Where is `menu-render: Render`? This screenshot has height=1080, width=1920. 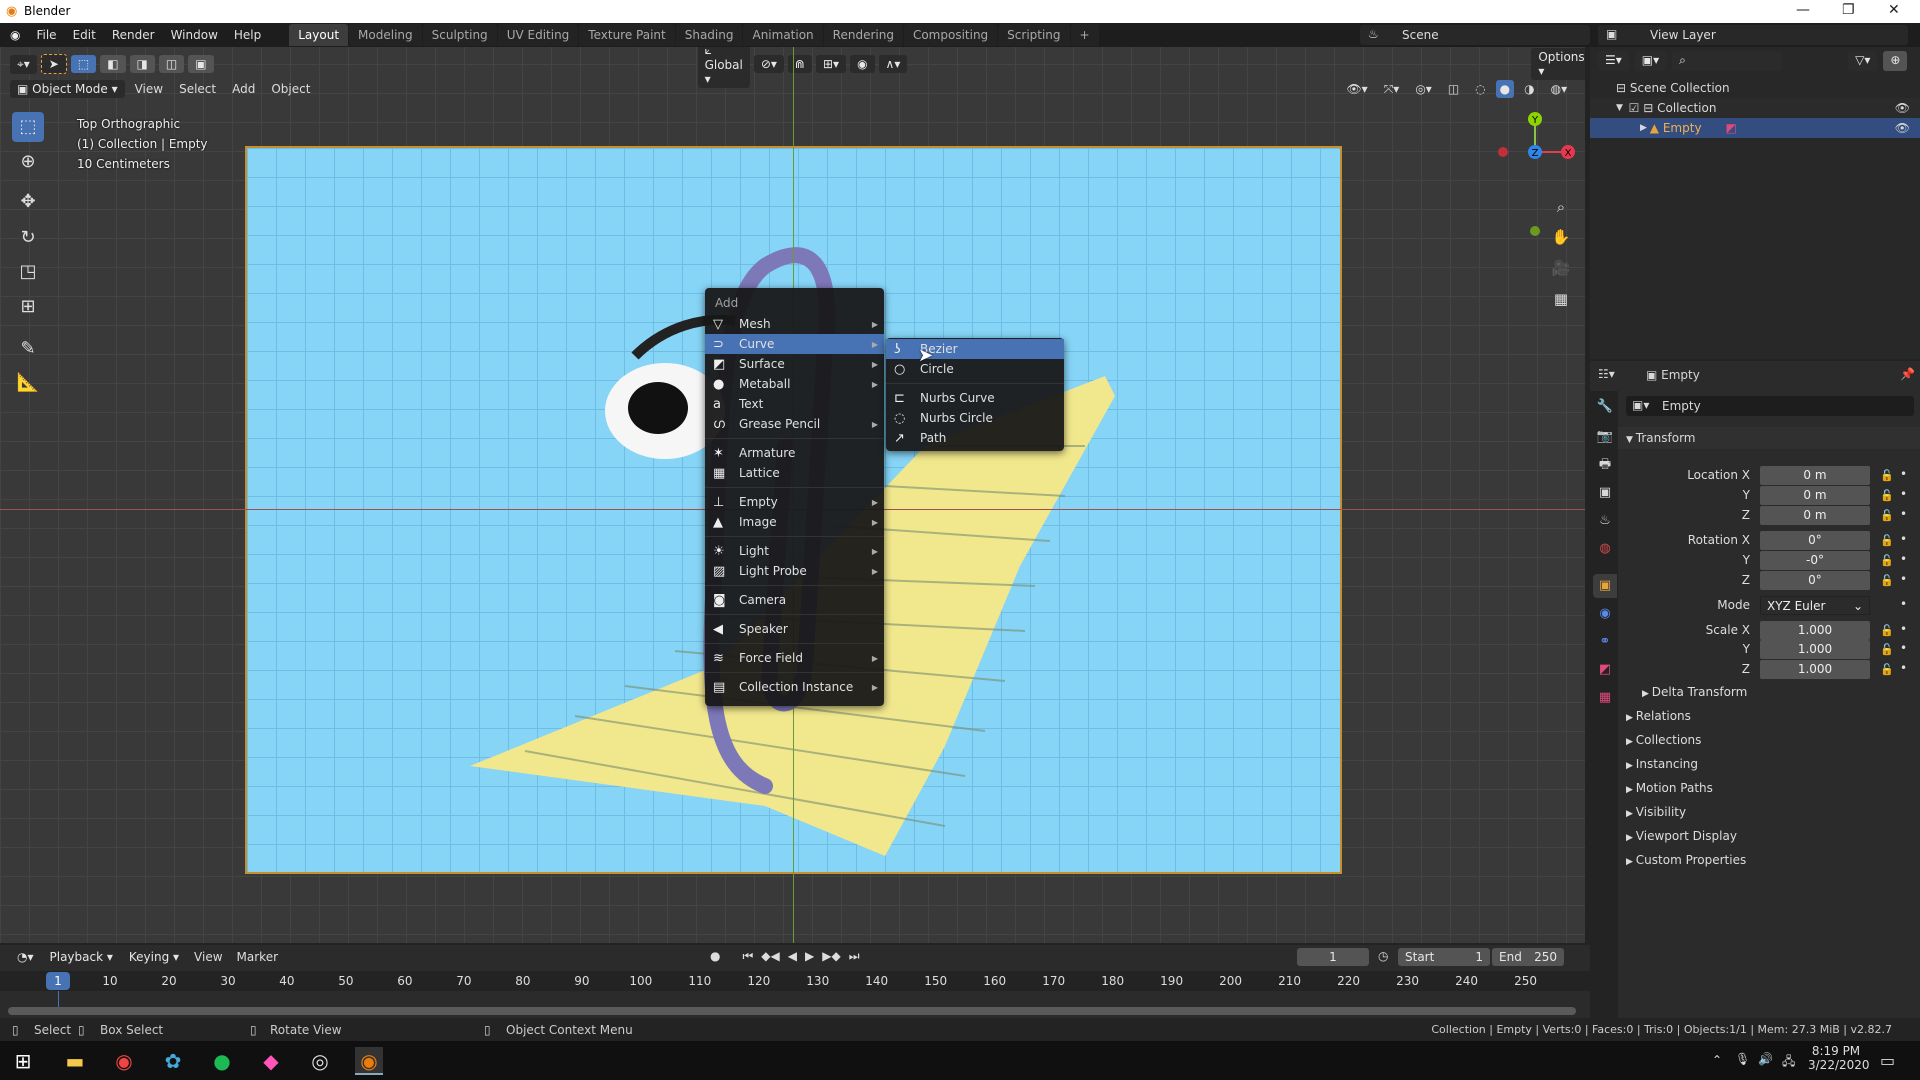
menu-render: Render is located at coordinates (133, 35).